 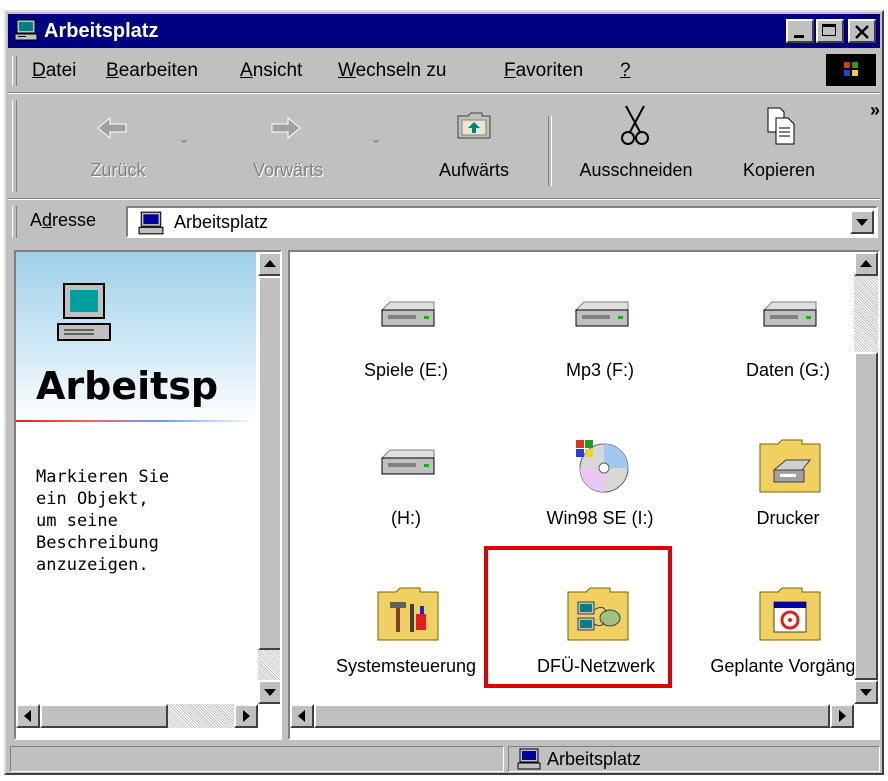 I want to click on menu-ansicht: Ansicht, so click(x=271, y=71).